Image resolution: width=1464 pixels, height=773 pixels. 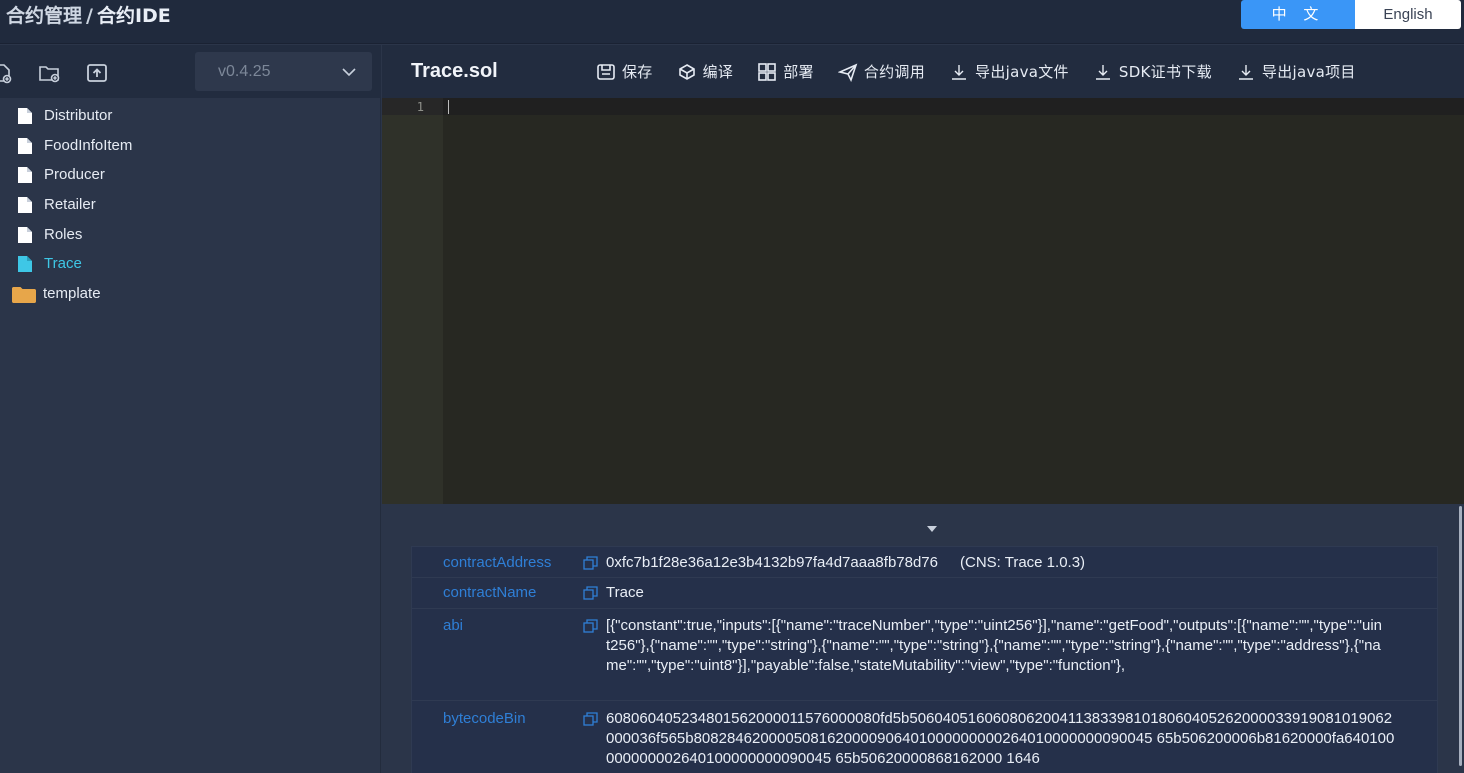 I want to click on cns-info: (CNS: Trace 1.0.3), so click(x=1023, y=562).